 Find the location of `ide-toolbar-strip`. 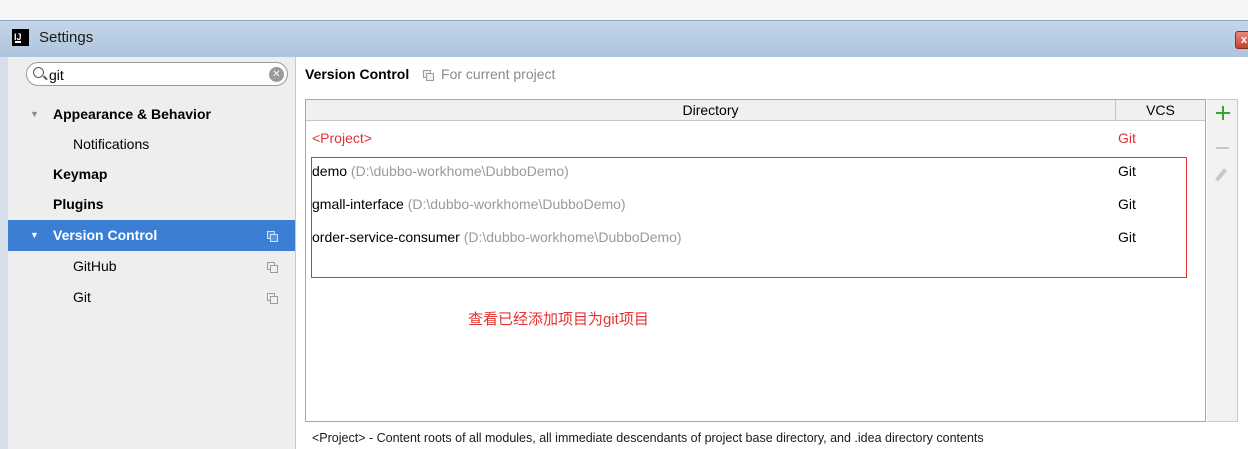

ide-toolbar-strip is located at coordinates (624, 10).